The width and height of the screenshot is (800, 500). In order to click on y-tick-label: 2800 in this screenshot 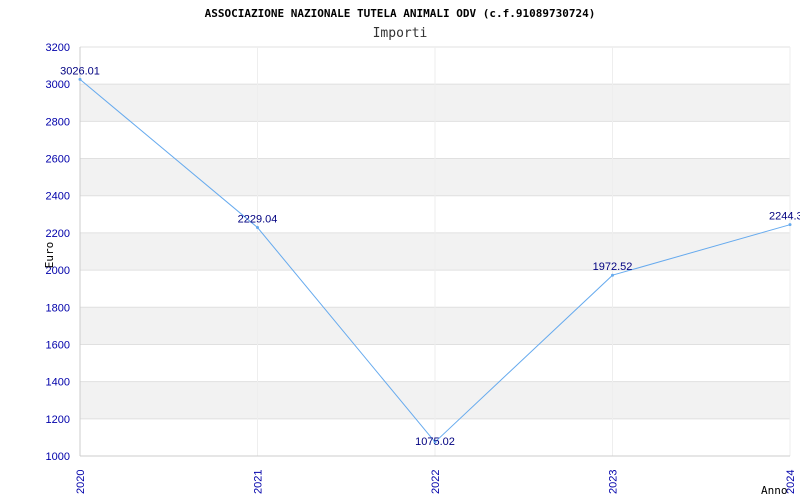, I will do `click(58, 122)`.